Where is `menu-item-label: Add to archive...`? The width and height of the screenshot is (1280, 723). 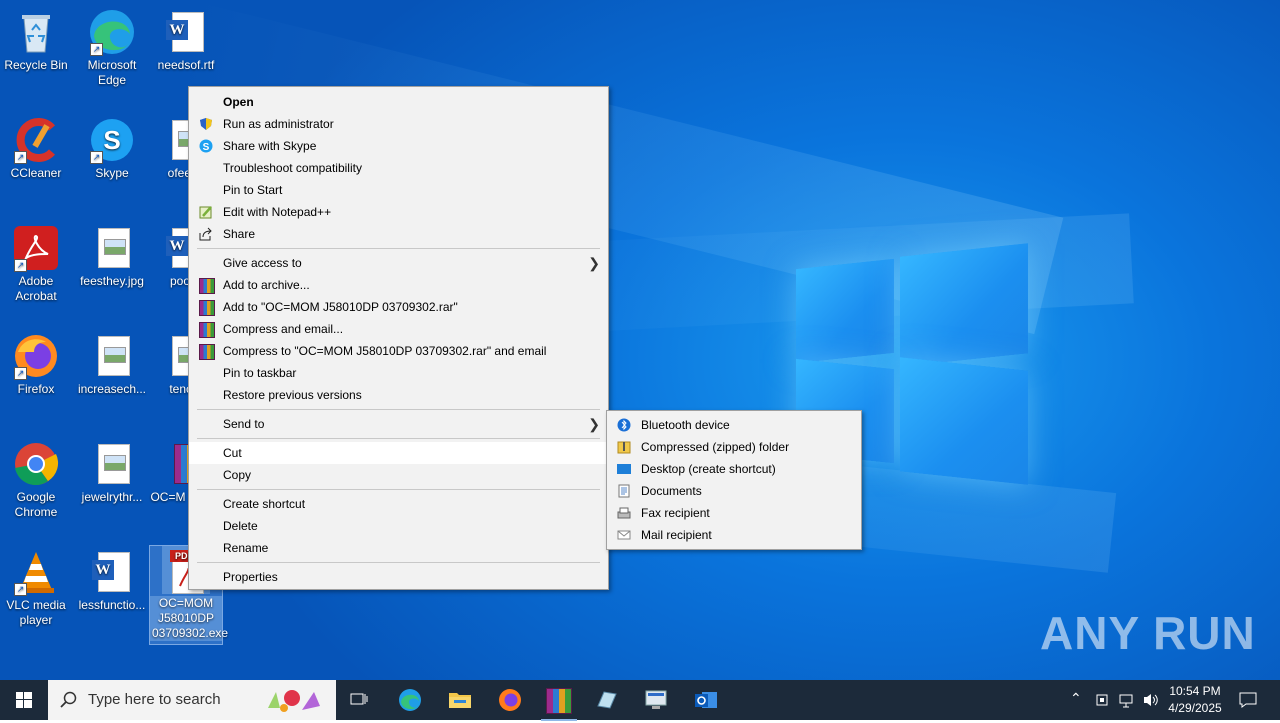 menu-item-label: Add to archive... is located at coordinates (266, 285).